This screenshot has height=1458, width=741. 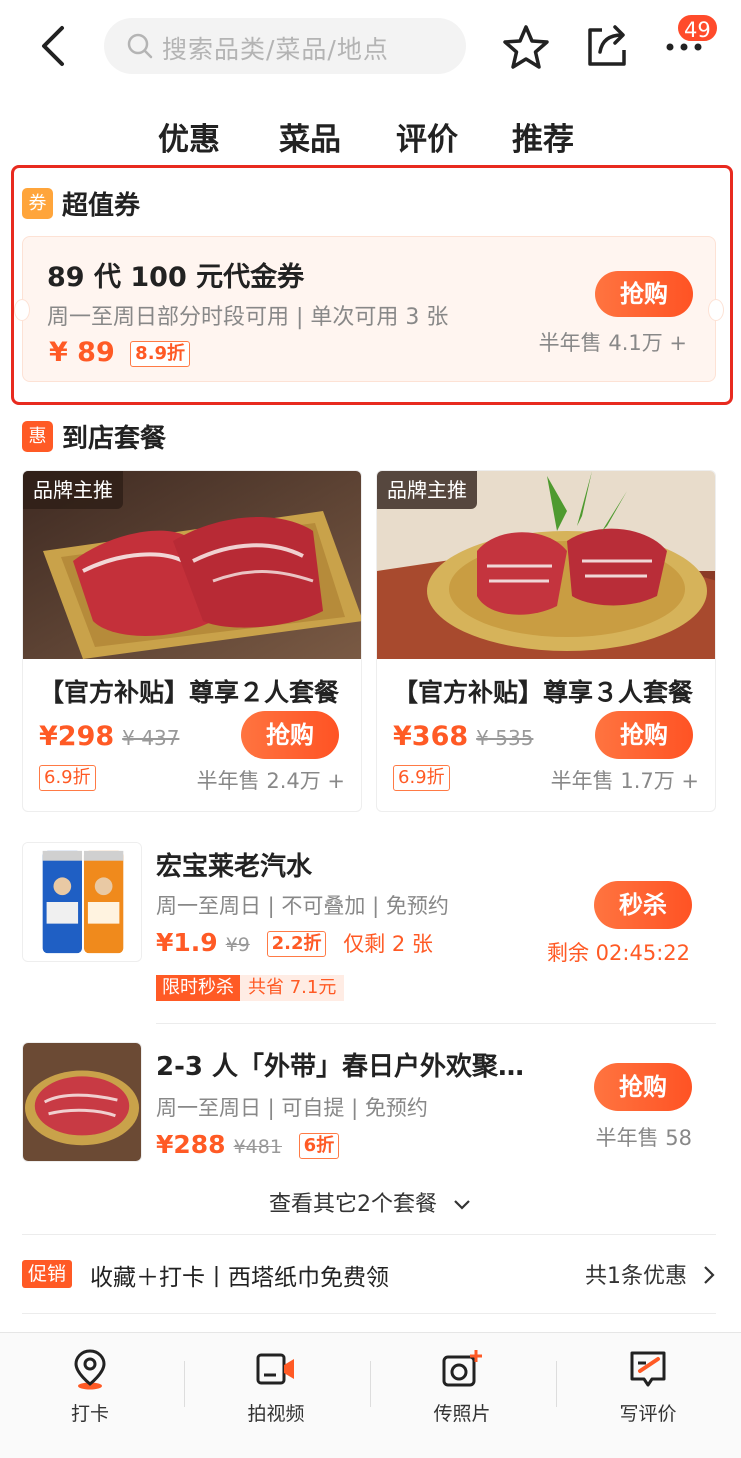 I want to click on tab-tuijian: 推荐, so click(x=543, y=136).